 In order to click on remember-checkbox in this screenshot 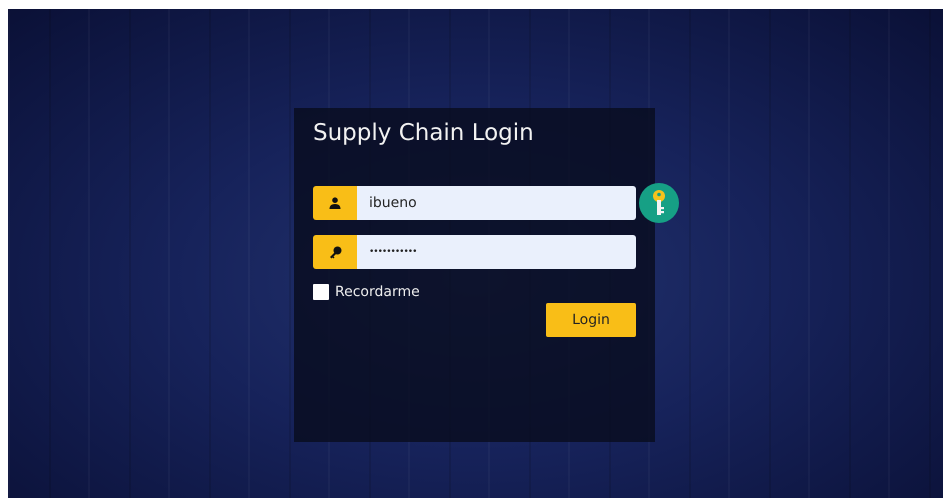, I will do `click(321, 292)`.